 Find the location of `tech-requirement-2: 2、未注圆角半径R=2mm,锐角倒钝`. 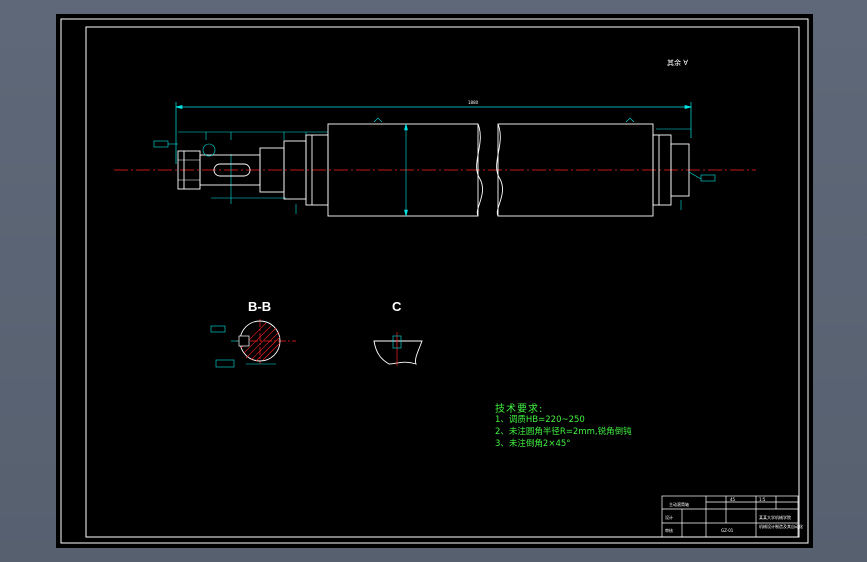

tech-requirement-2: 2、未注圆角半径R=2mm,锐角倒钝 is located at coordinates (563, 432).